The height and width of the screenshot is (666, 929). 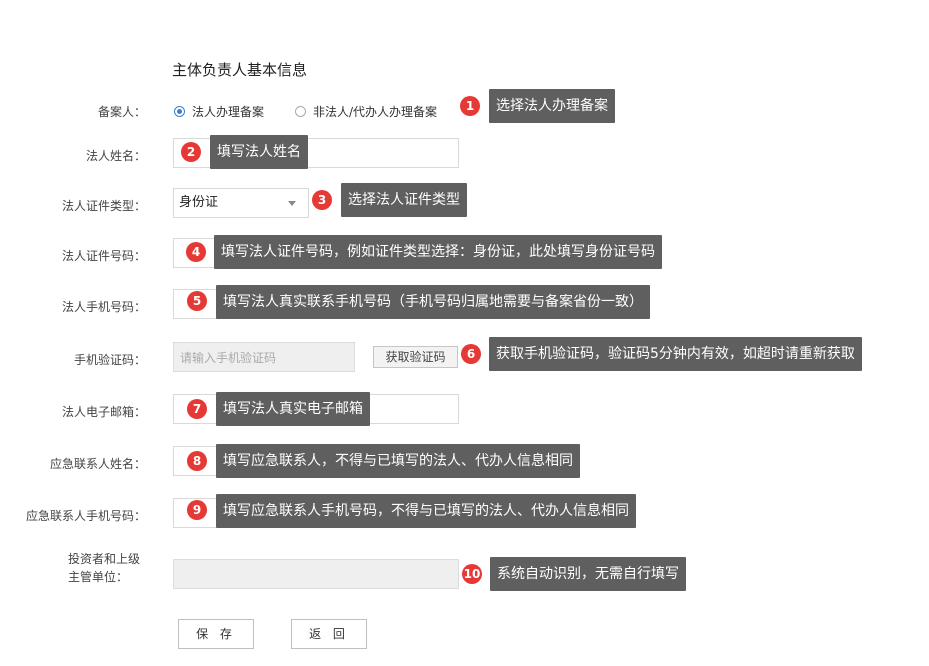 What do you see at coordinates (109, 360) in the screenshot?
I see `sms-code-label: 手机验证码：` at bounding box center [109, 360].